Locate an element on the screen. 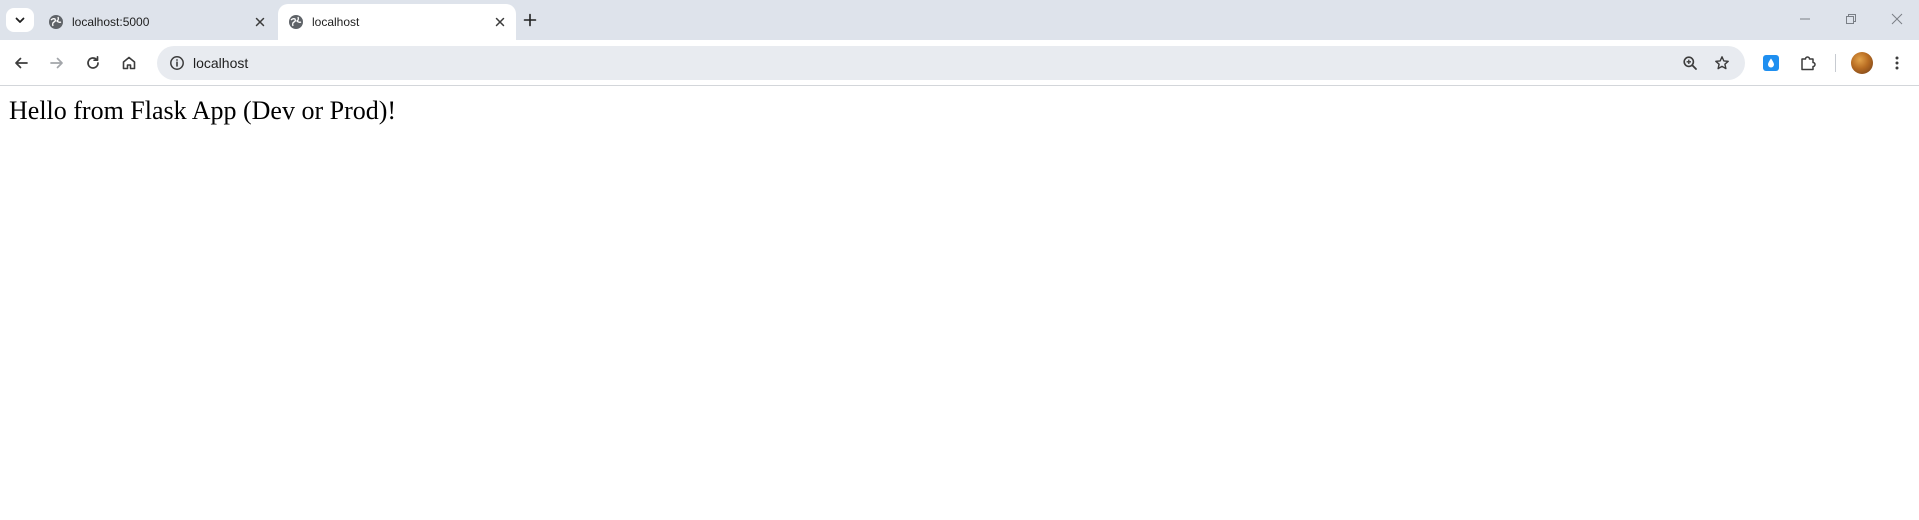 This screenshot has height=520, width=1919. tab-title: localhost:5000 is located at coordinates (111, 22).